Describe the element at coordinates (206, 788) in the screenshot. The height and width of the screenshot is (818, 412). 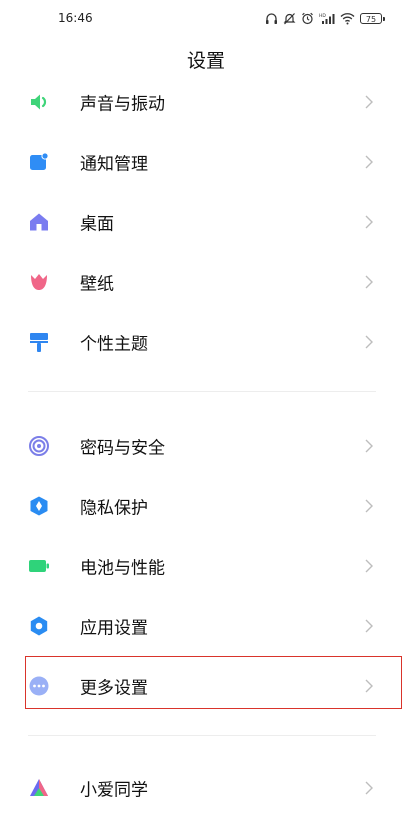
I see `settings-item-xiaoai: 小爱同学` at that location.